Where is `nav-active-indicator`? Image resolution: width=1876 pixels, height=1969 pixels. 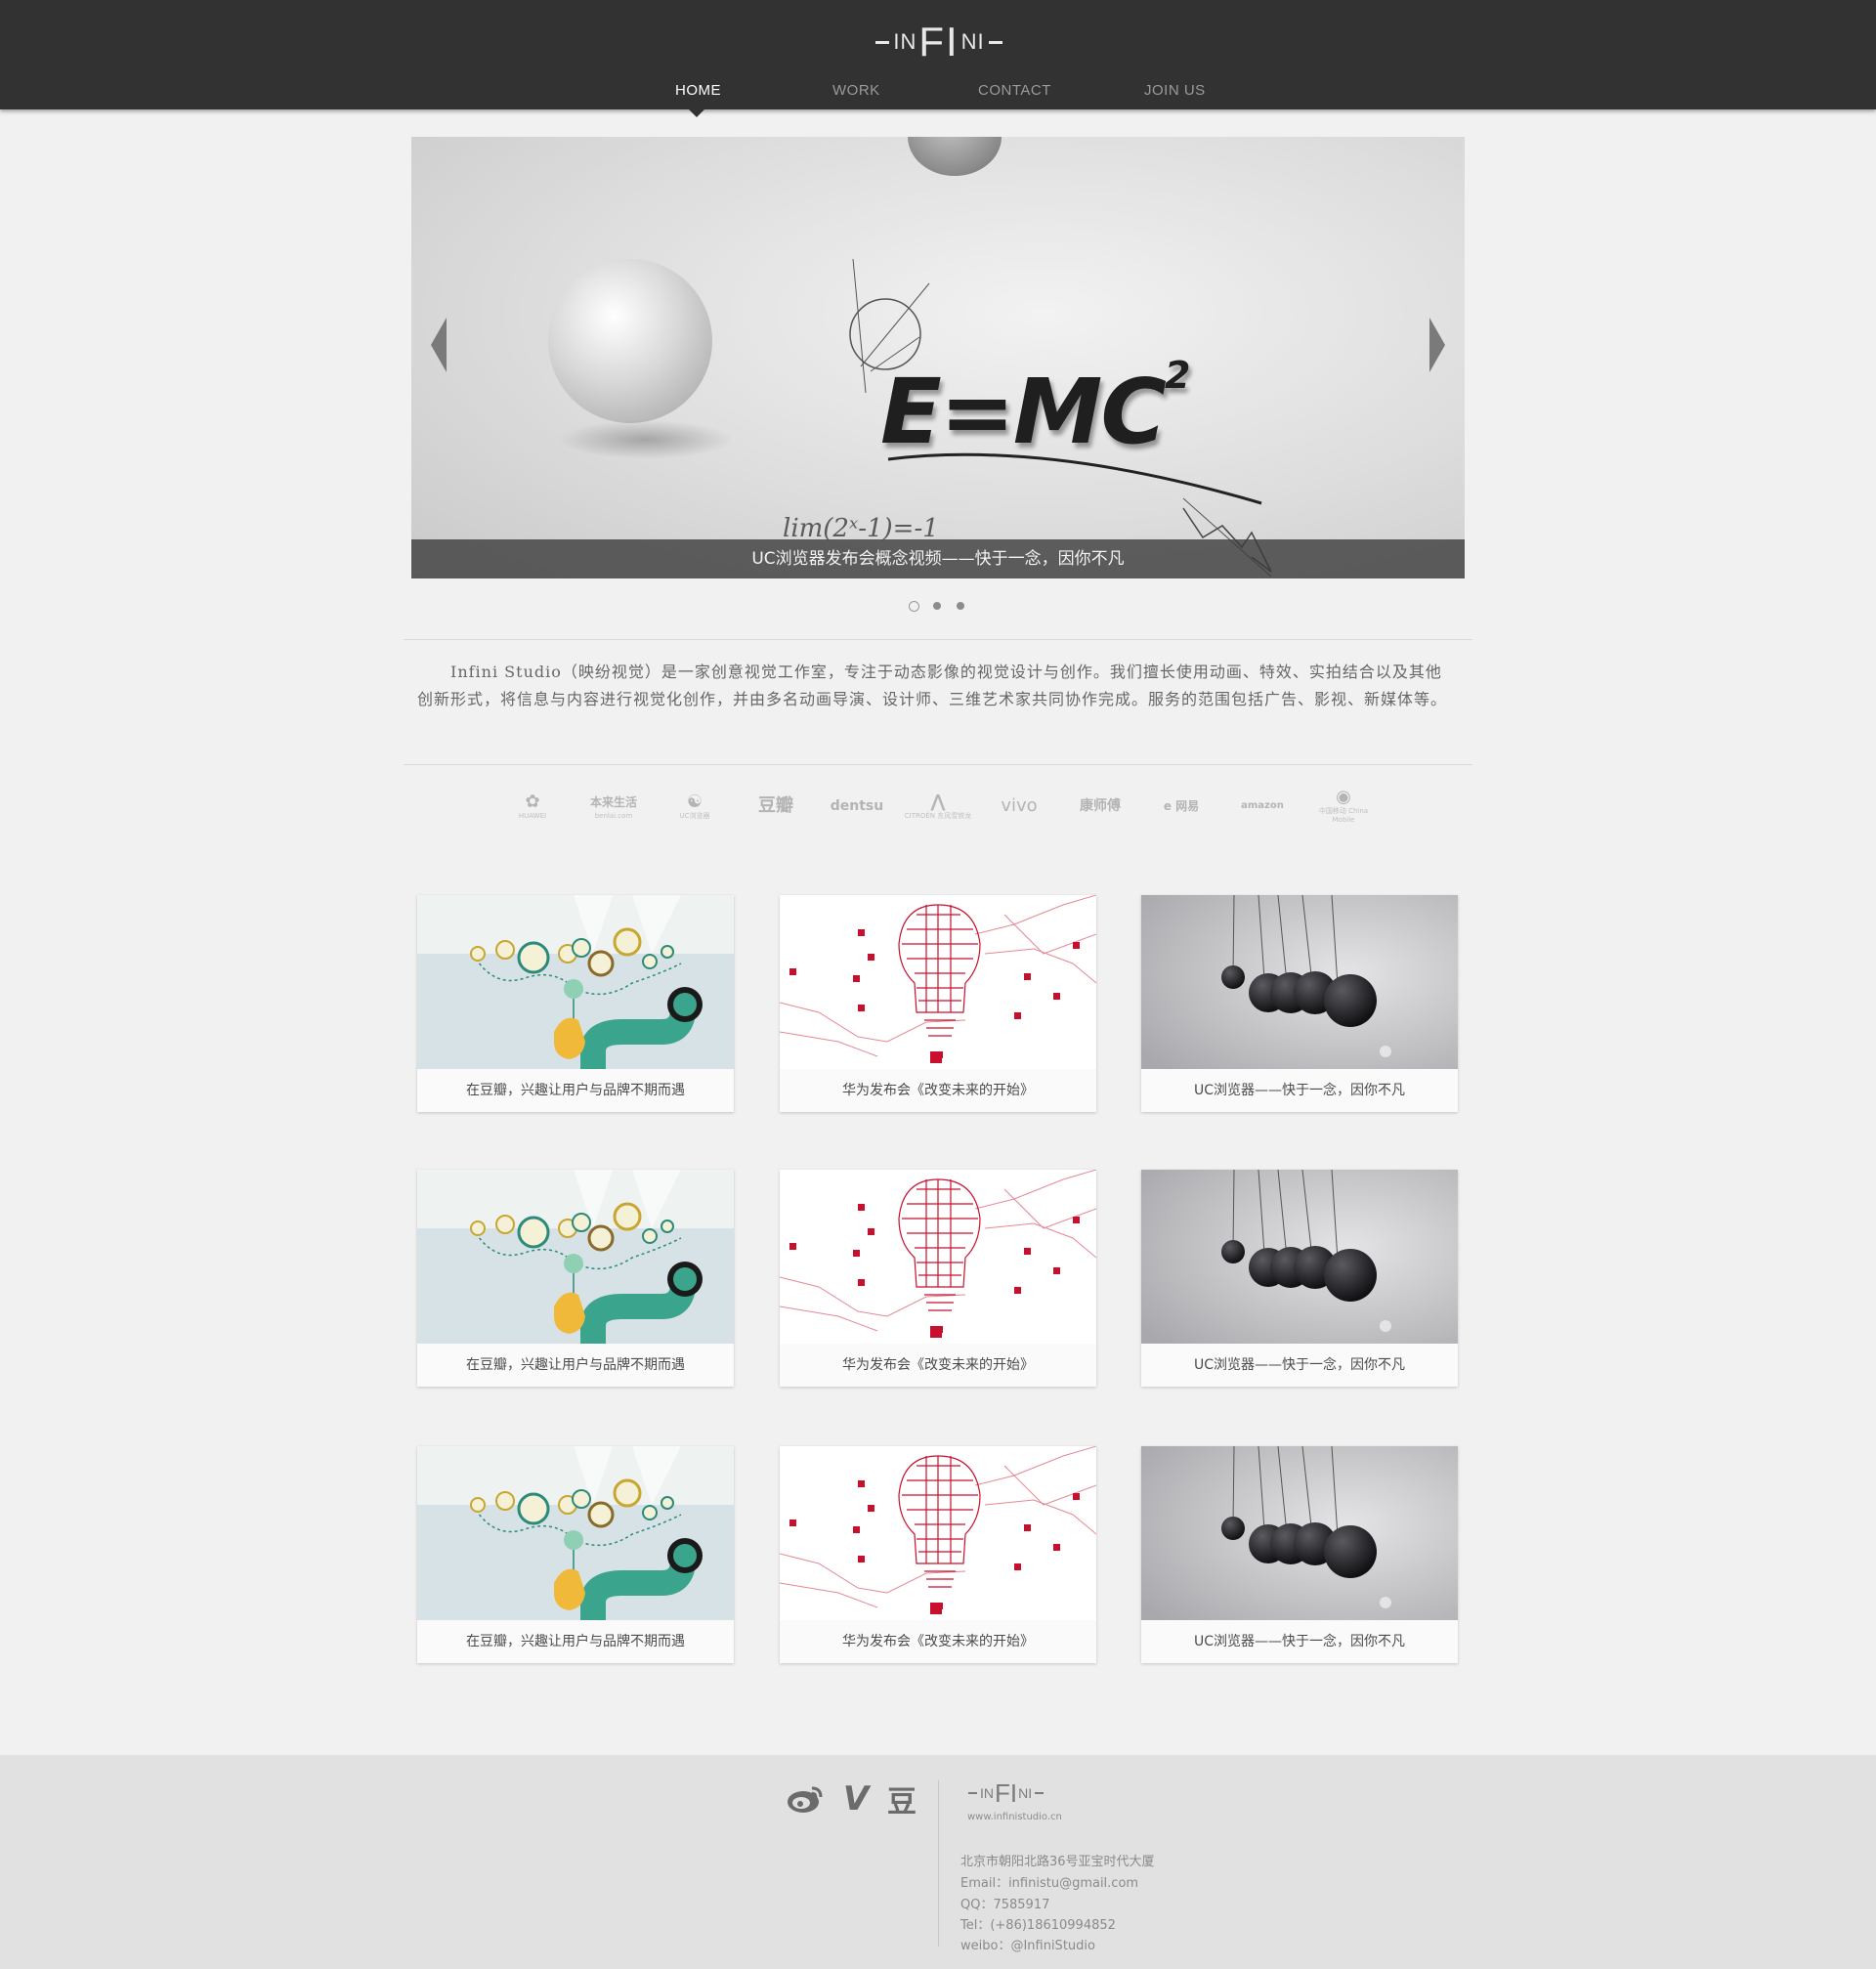 nav-active-indicator is located at coordinates (696, 113).